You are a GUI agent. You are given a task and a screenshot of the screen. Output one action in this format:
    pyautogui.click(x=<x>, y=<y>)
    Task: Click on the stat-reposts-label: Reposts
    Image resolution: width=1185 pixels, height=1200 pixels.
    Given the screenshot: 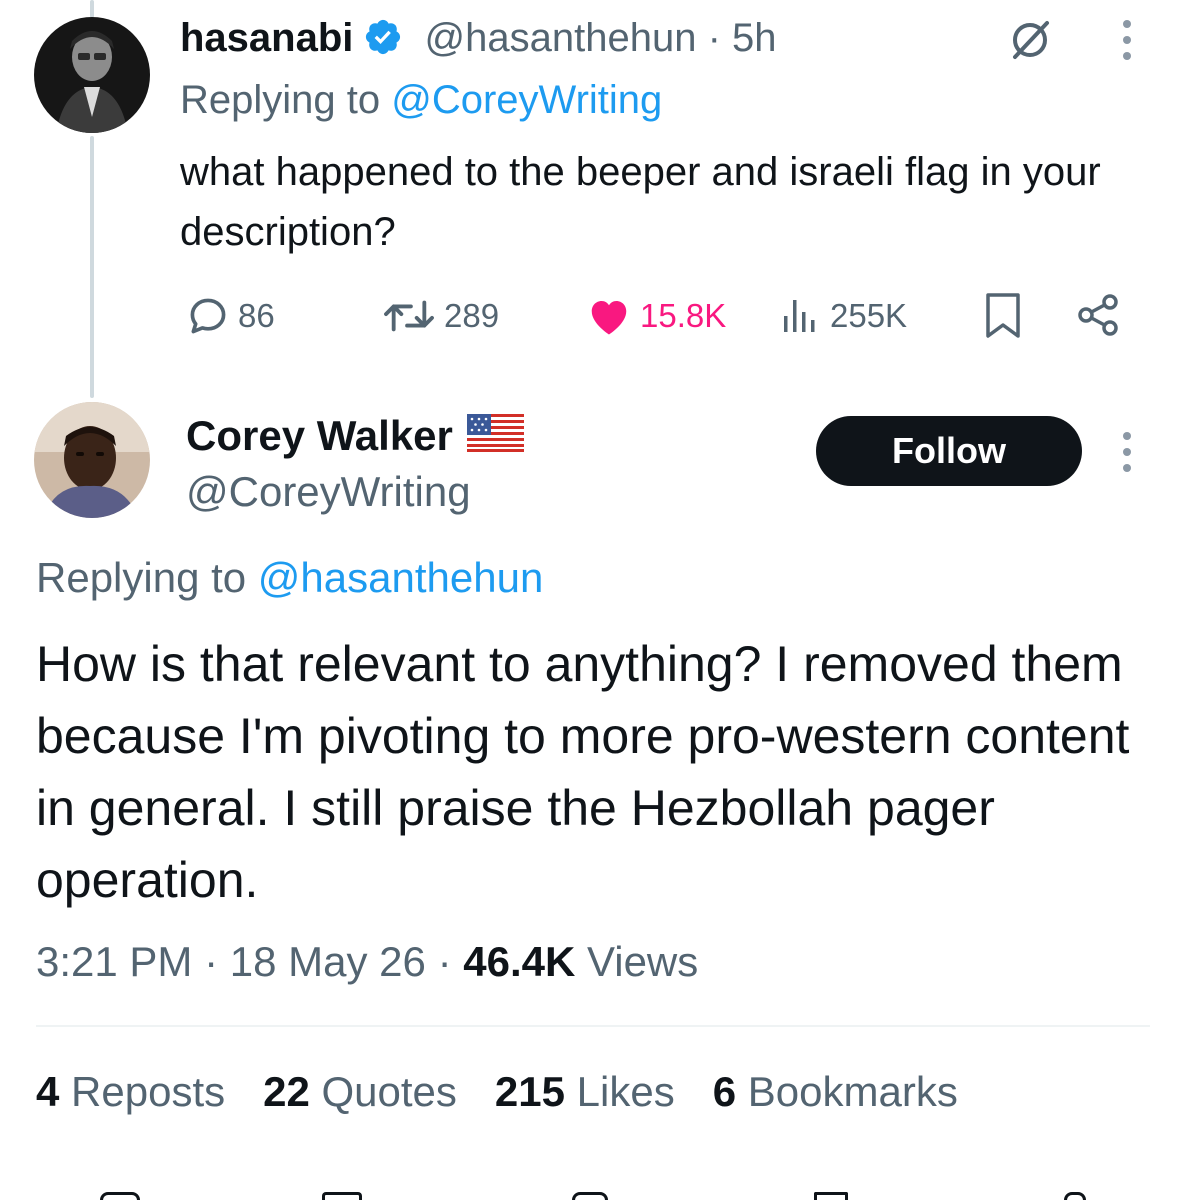 What is the action you would take?
    pyautogui.click(x=148, y=1091)
    